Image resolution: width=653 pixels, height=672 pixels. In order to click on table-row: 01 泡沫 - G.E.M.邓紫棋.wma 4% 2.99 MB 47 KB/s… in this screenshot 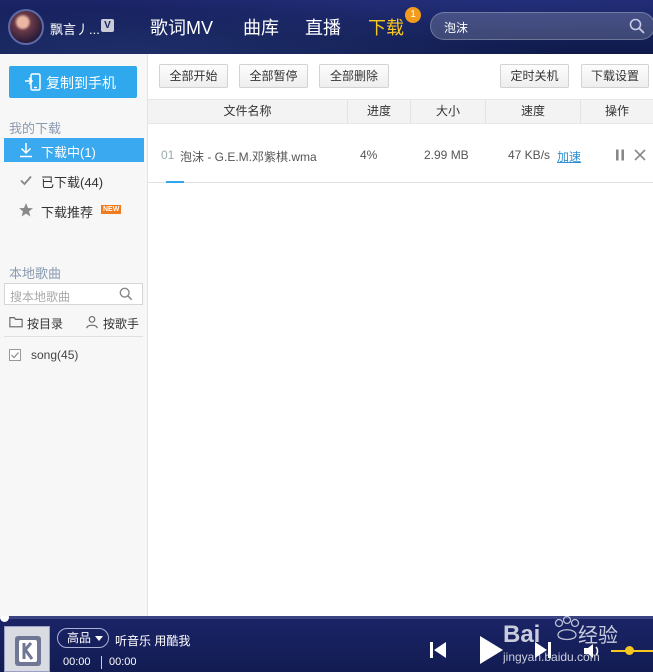, I will do `click(400, 154)`.